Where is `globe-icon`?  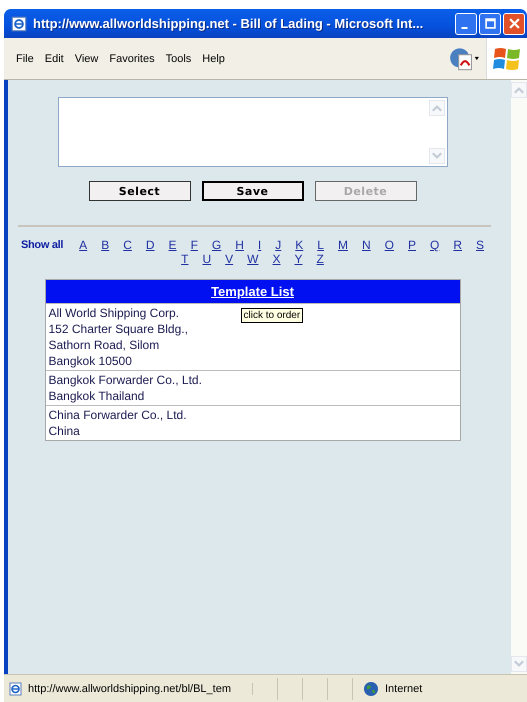 globe-icon is located at coordinates (371, 688).